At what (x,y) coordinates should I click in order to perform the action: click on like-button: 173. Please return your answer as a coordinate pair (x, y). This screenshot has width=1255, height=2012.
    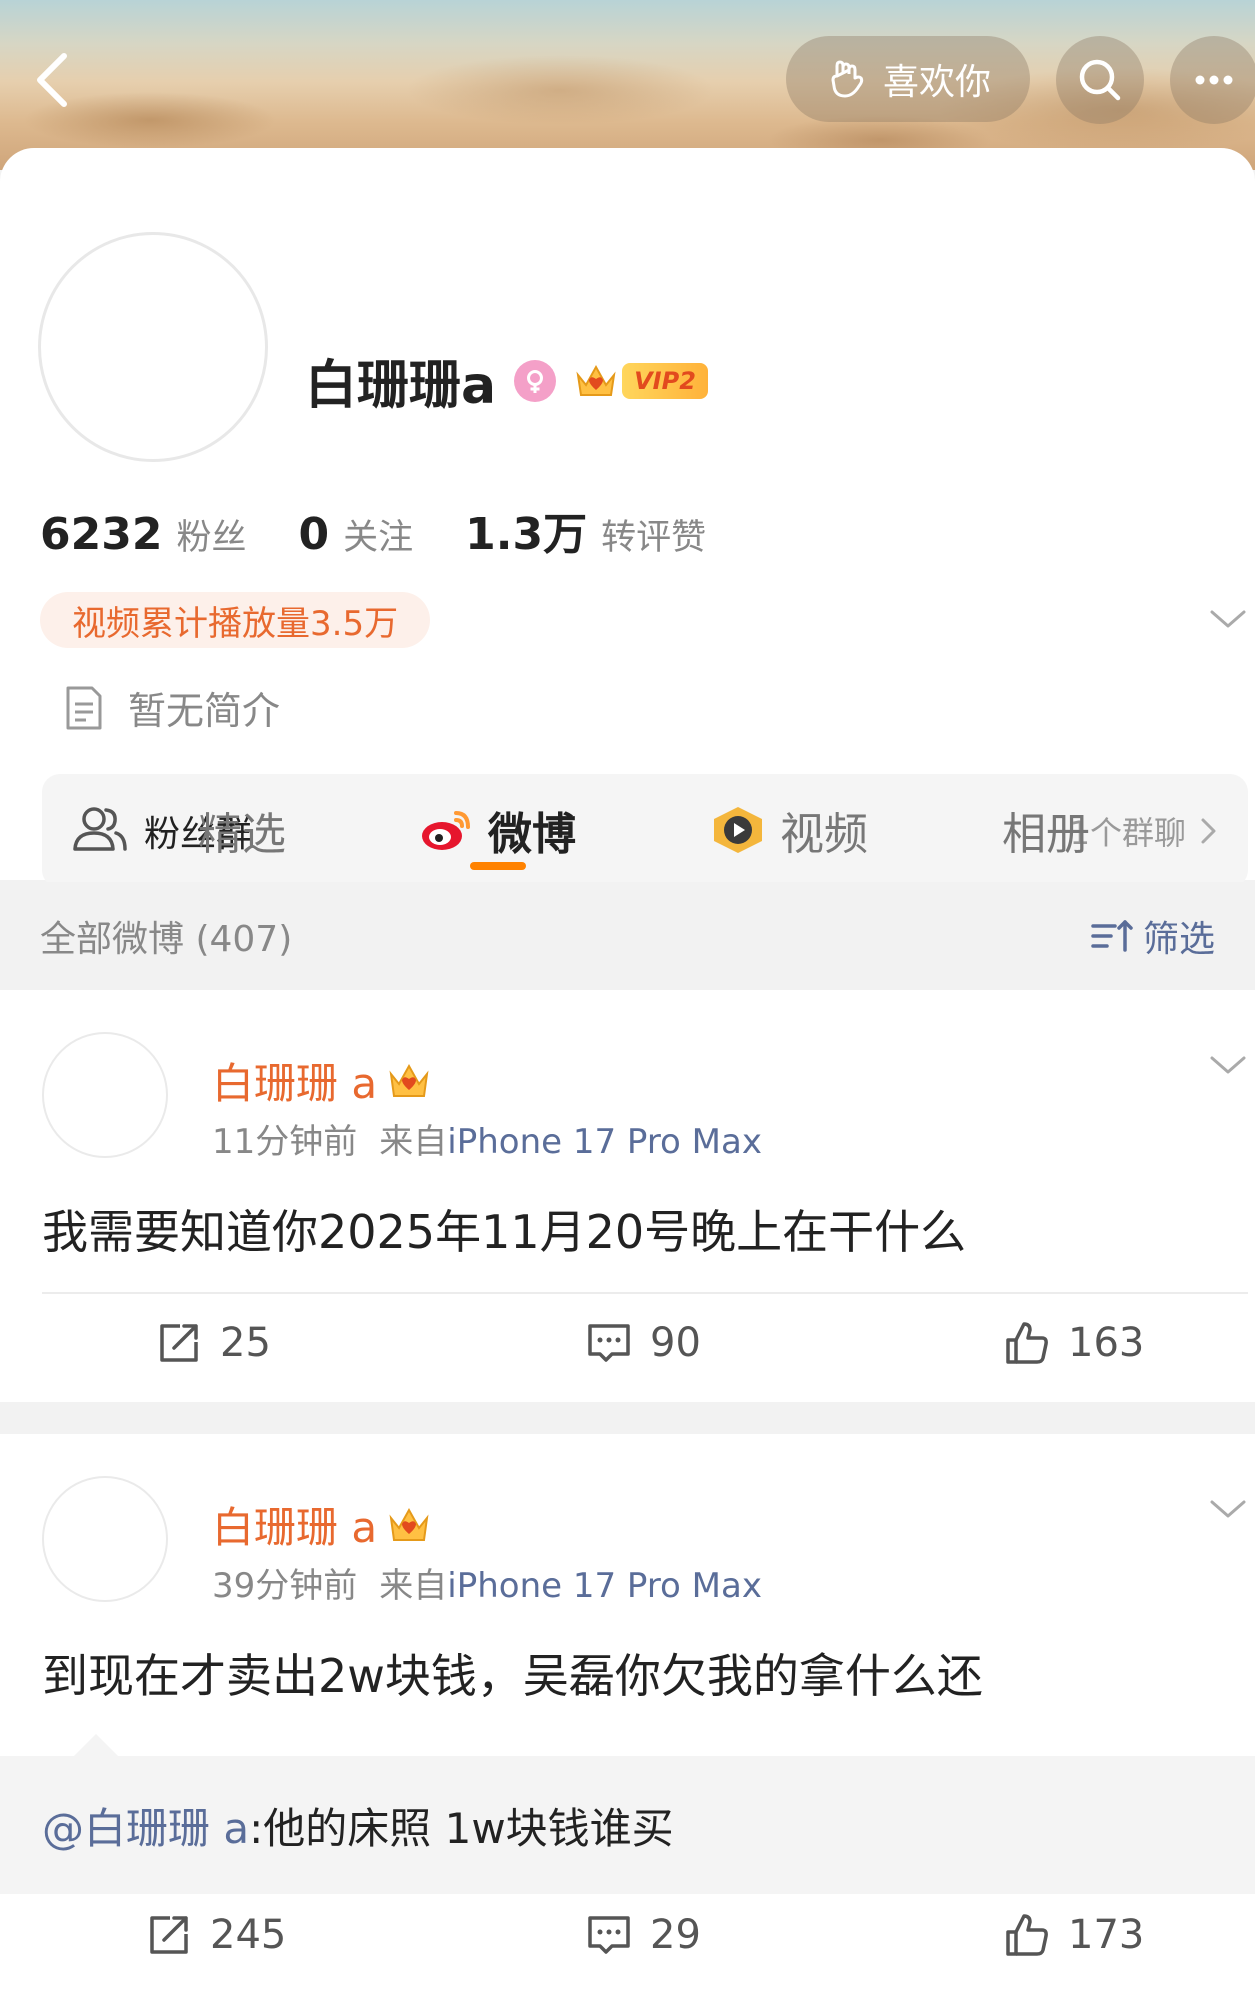
    Looking at the image, I should click on (1074, 1935).